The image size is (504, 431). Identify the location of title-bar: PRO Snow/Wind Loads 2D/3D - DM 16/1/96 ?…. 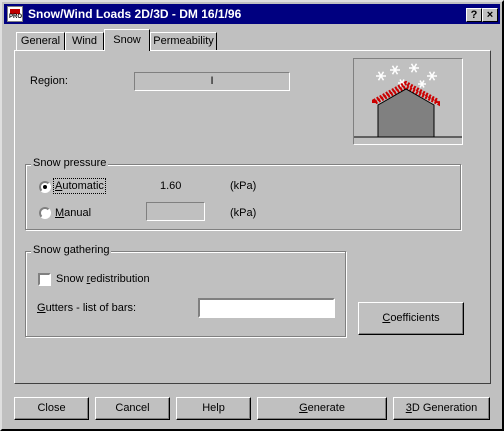
(252, 14).